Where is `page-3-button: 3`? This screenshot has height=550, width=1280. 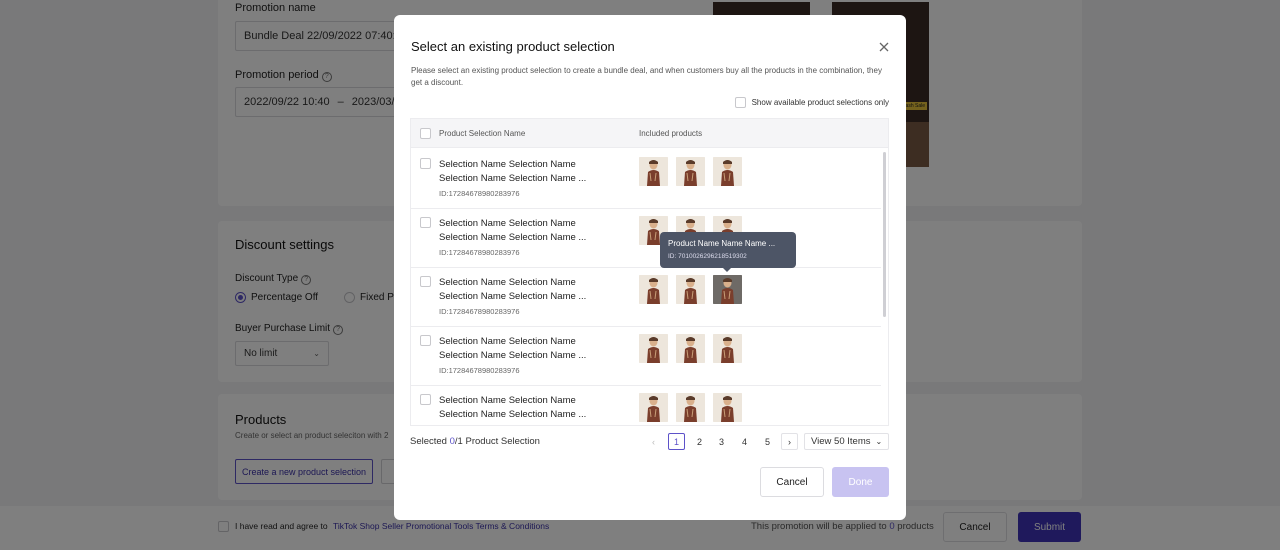 page-3-button: 3 is located at coordinates (721, 441).